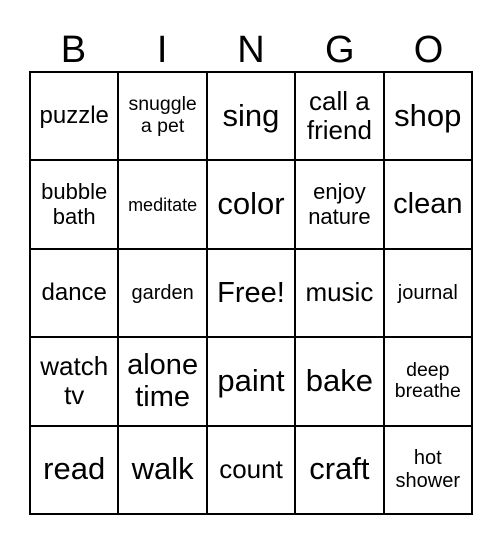 The width and height of the screenshot is (501, 544). Describe the element at coordinates (162, 293) in the screenshot. I see `bingo-cell: garden` at that location.